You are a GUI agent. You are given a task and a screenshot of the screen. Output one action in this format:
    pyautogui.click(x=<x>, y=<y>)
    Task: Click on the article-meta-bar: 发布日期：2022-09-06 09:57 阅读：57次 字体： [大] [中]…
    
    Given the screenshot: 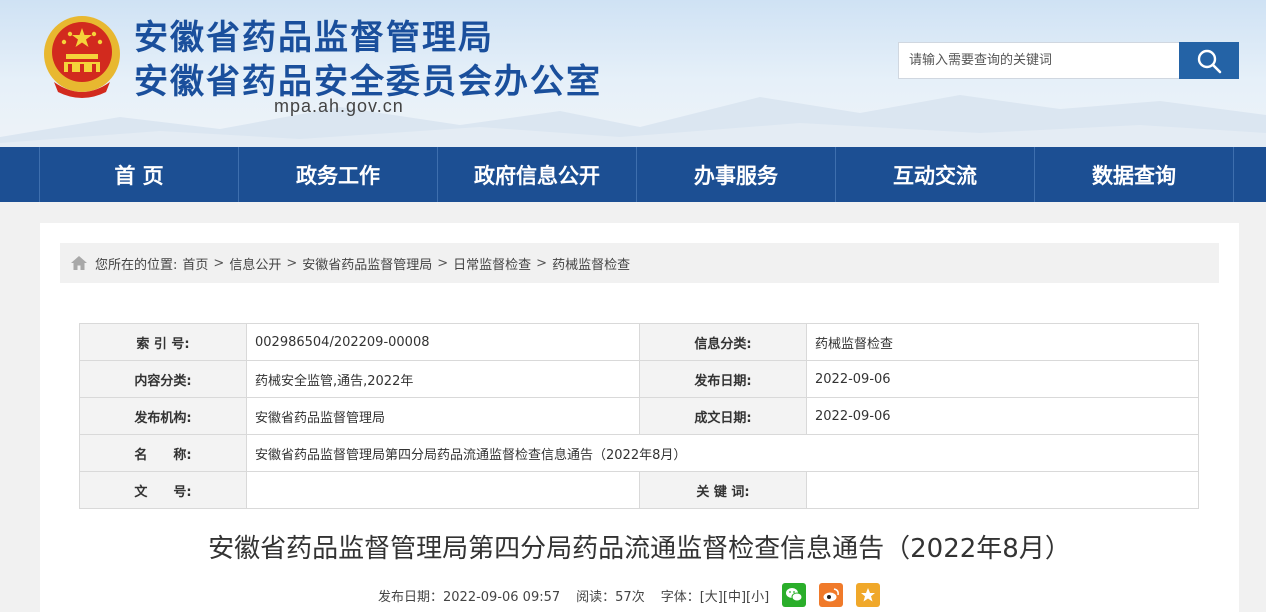 What is the action you would take?
    pyautogui.click(x=629, y=595)
    